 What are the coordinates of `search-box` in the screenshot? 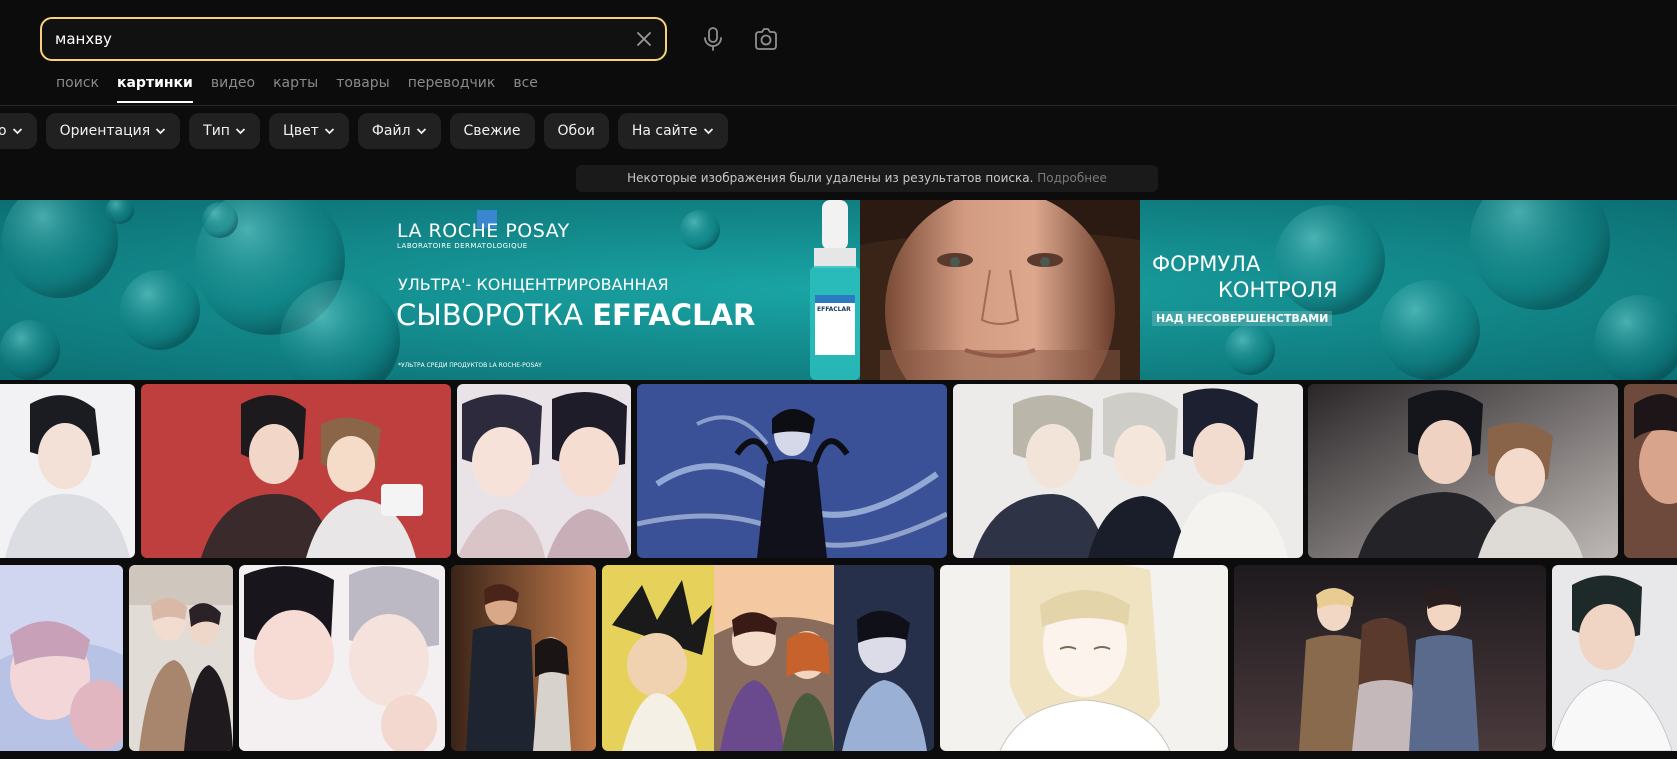 It's located at (353, 39).